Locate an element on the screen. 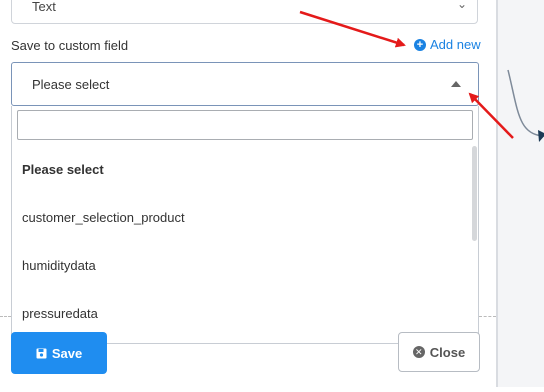  close-button: ✕ Close is located at coordinates (439, 352).